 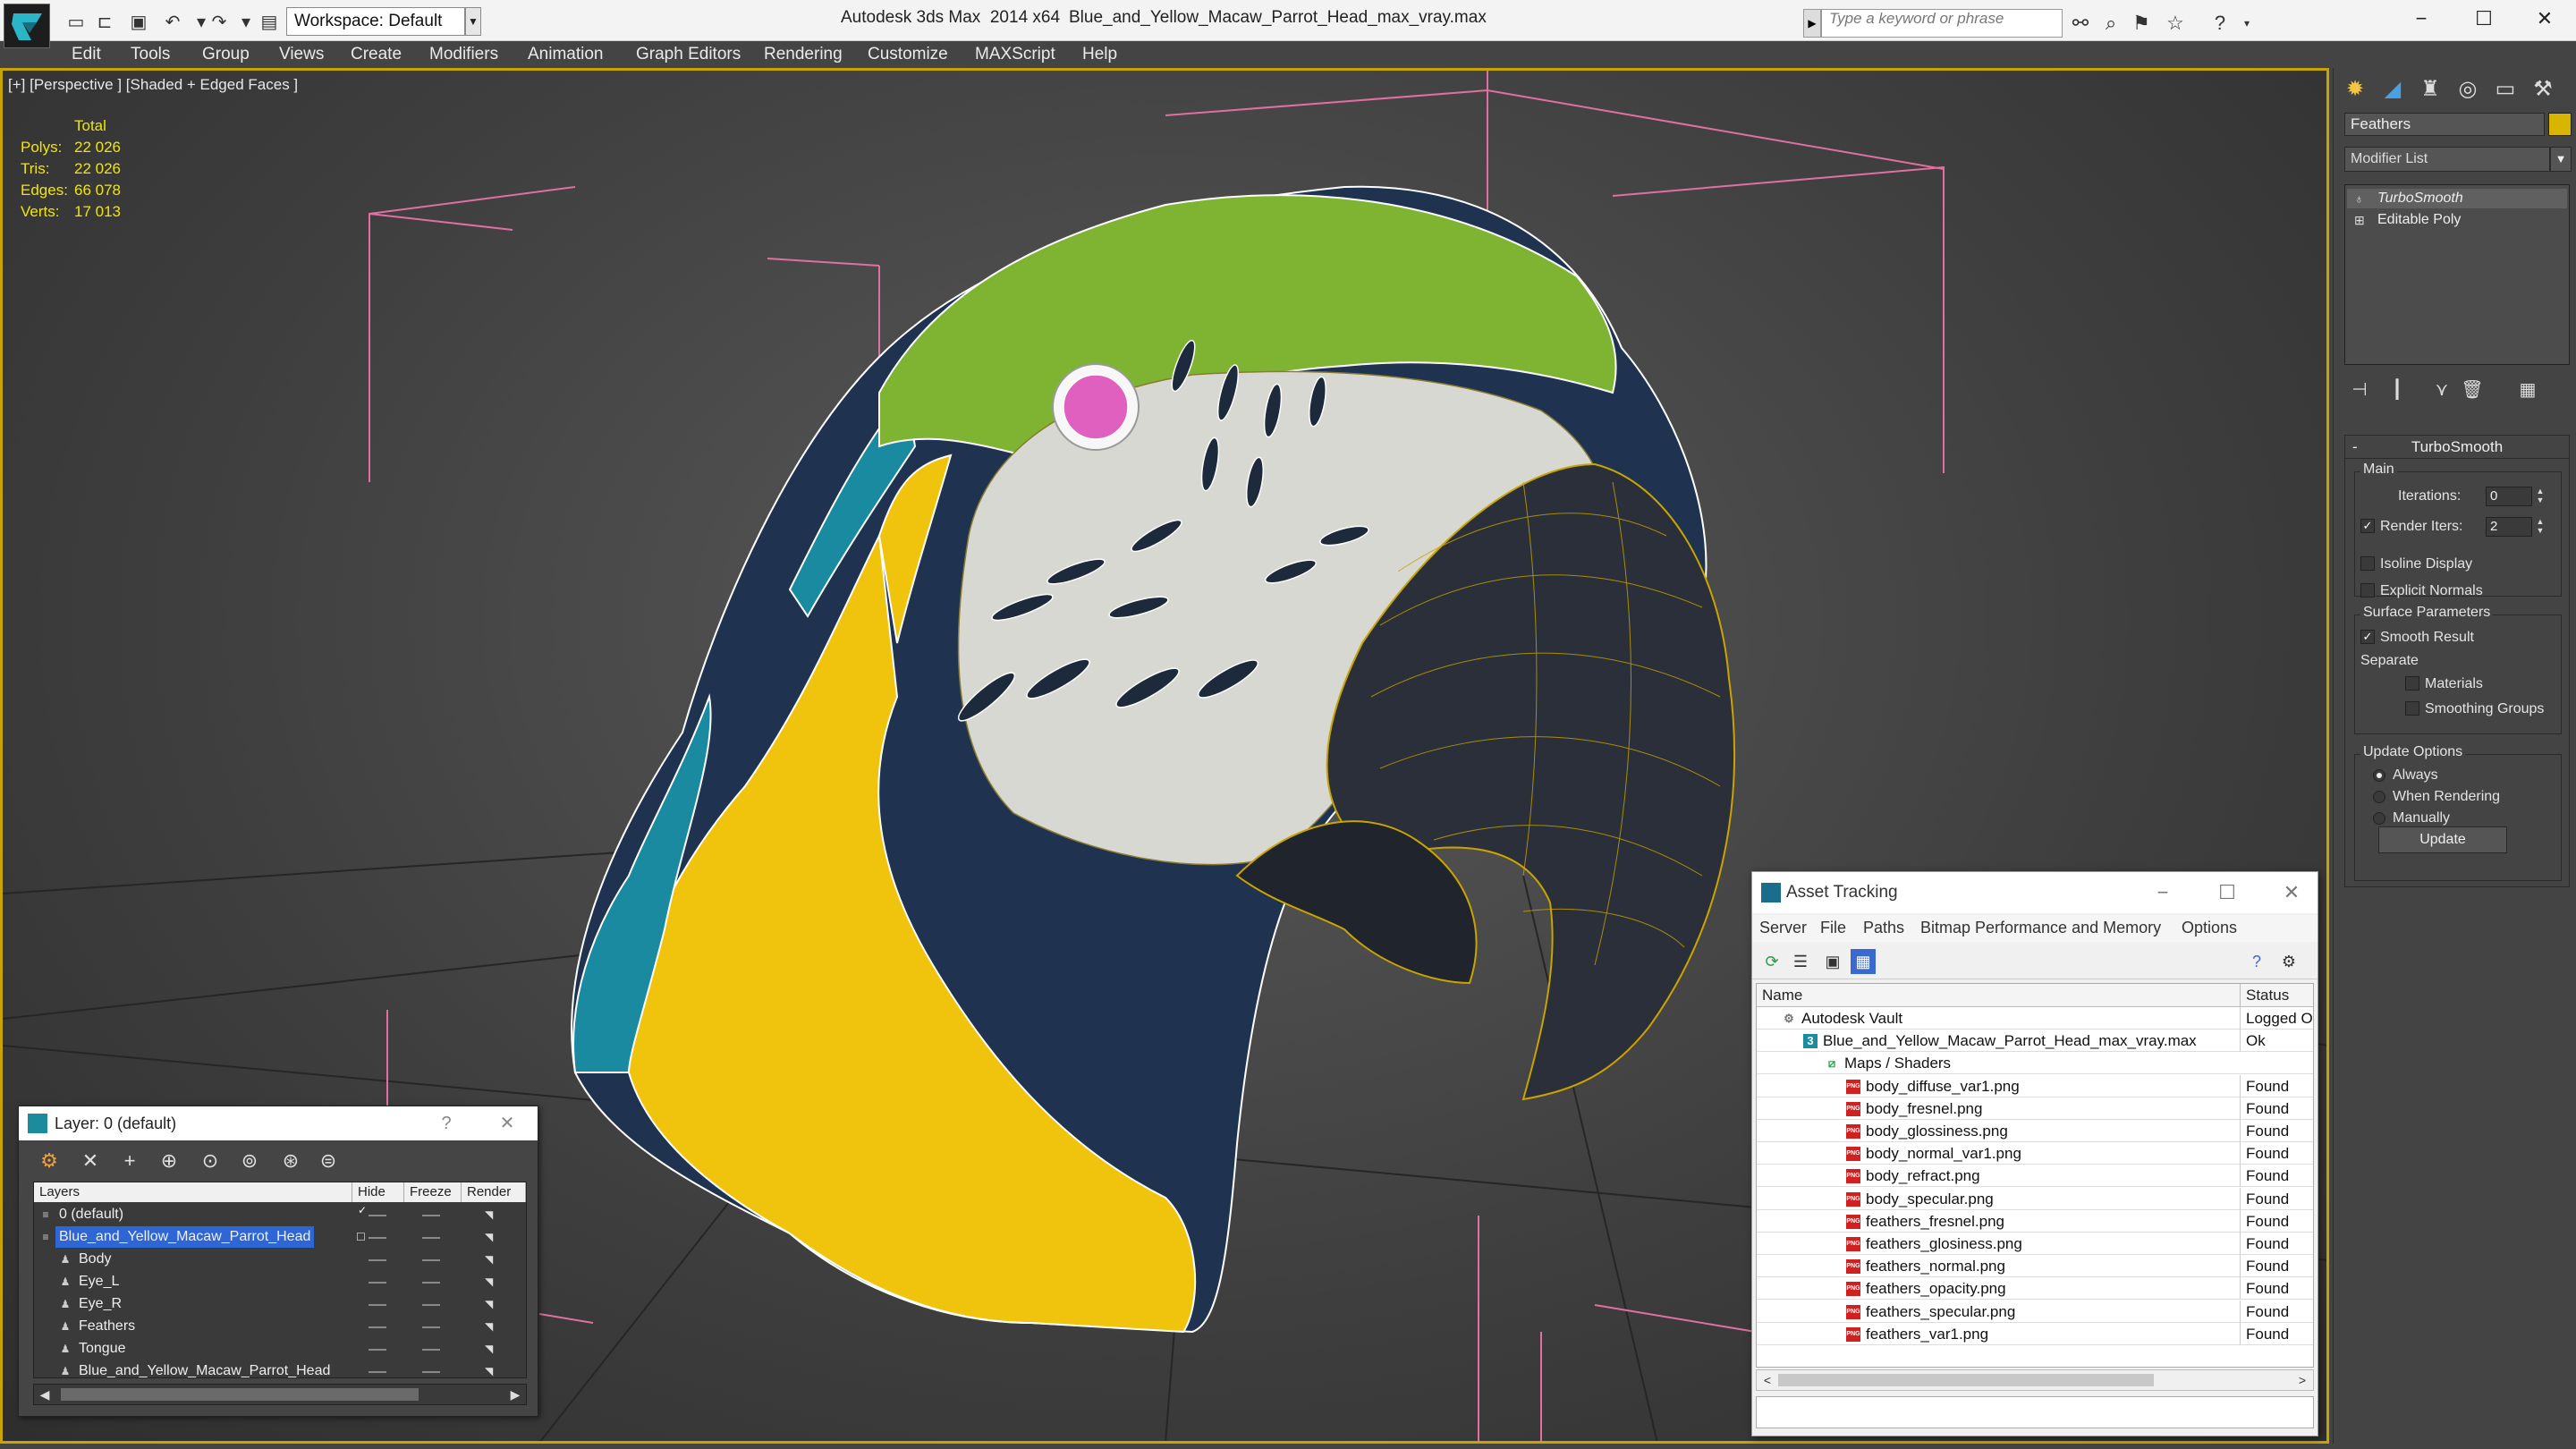 What do you see at coordinates (280, 1304) in the screenshot?
I see `layer-row: ♟ Eye_R ◥` at bounding box center [280, 1304].